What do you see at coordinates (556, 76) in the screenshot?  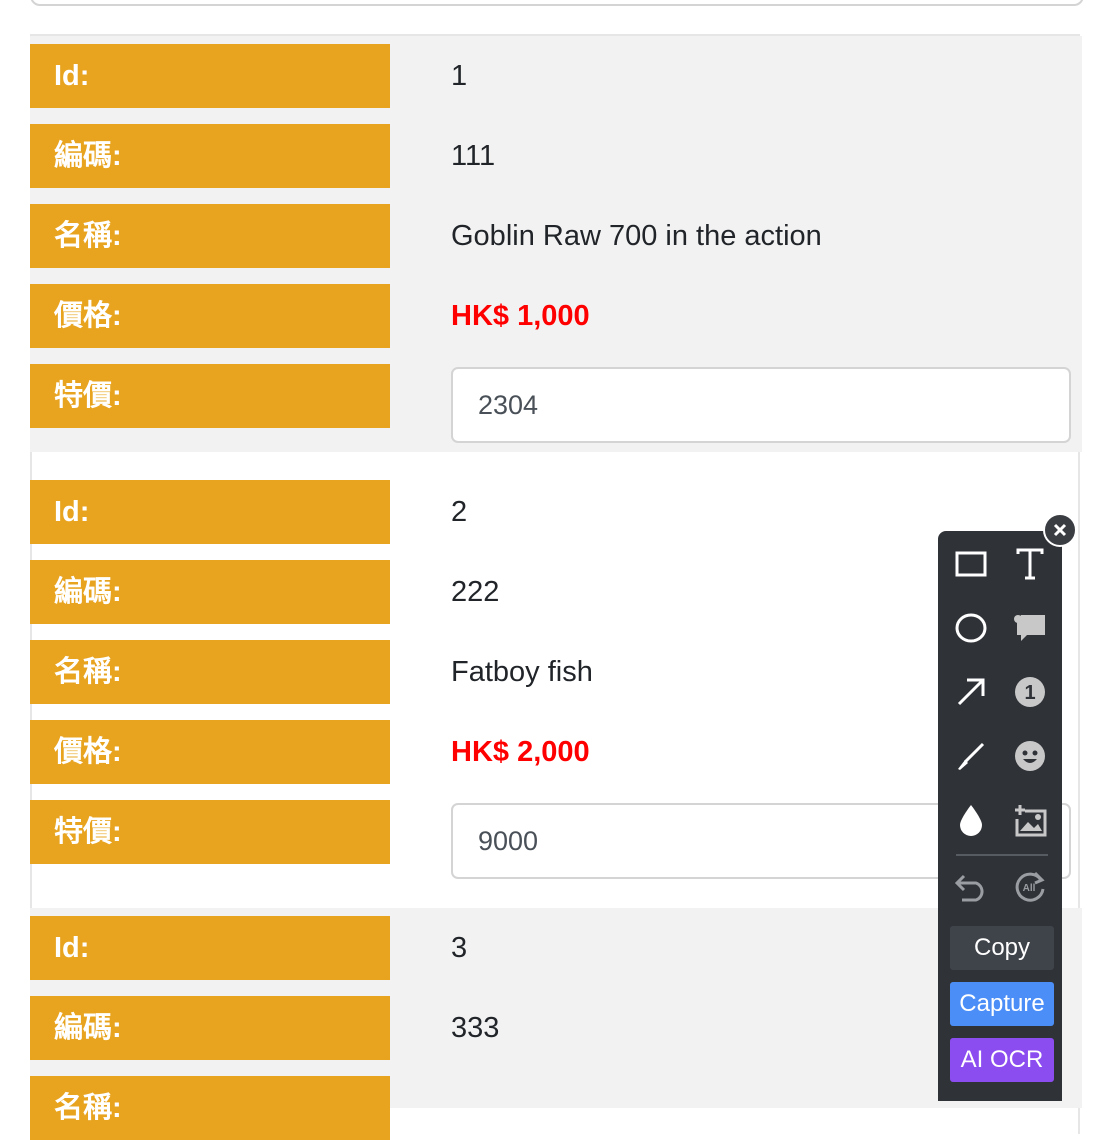 I see `id-row: Id: 1` at bounding box center [556, 76].